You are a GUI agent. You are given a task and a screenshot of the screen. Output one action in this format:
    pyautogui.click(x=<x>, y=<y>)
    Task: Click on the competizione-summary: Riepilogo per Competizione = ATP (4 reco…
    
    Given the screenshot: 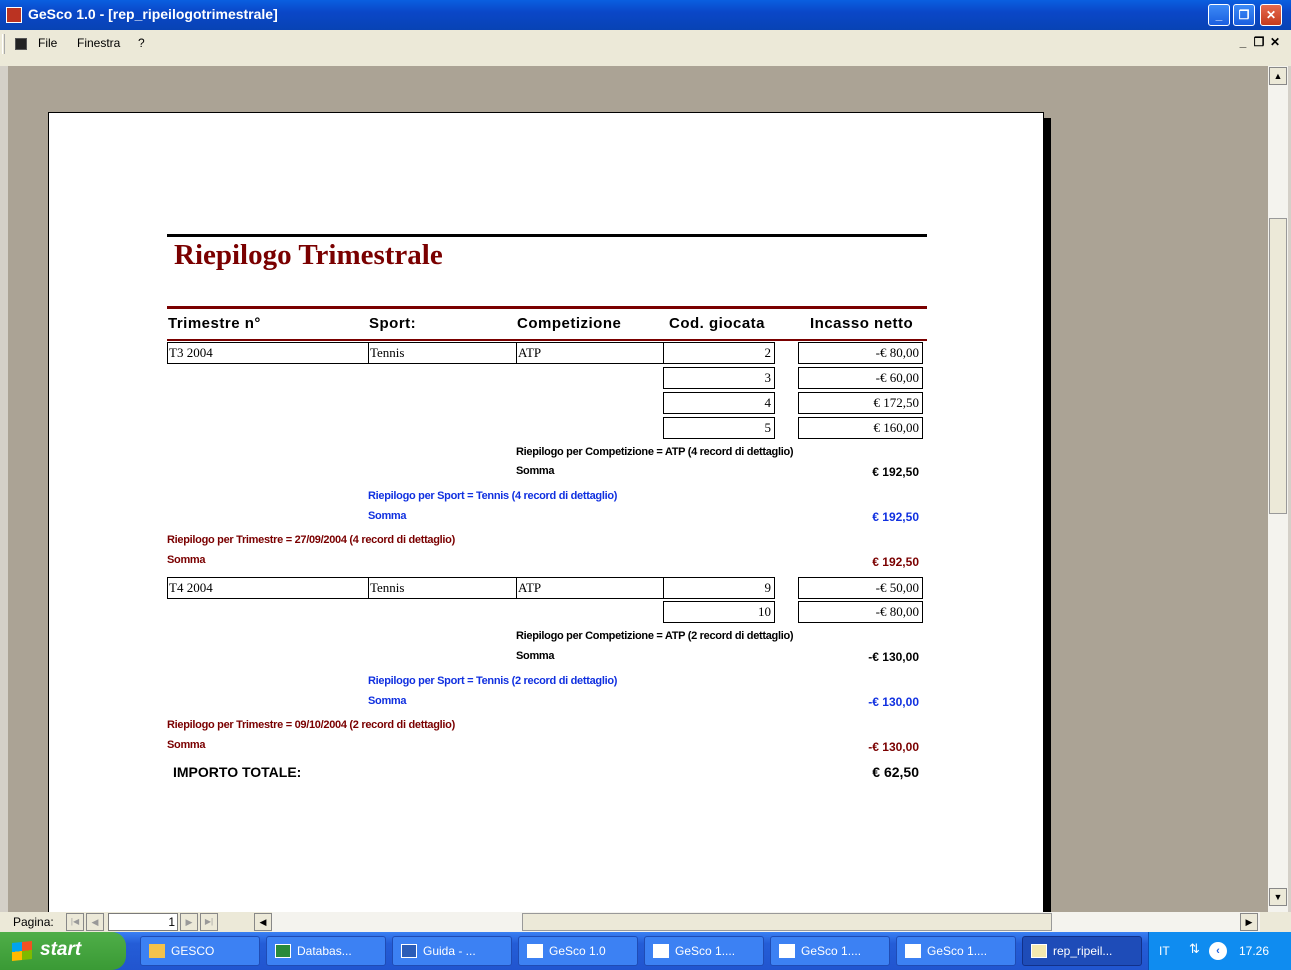 What is the action you would take?
    pyautogui.click(x=655, y=452)
    